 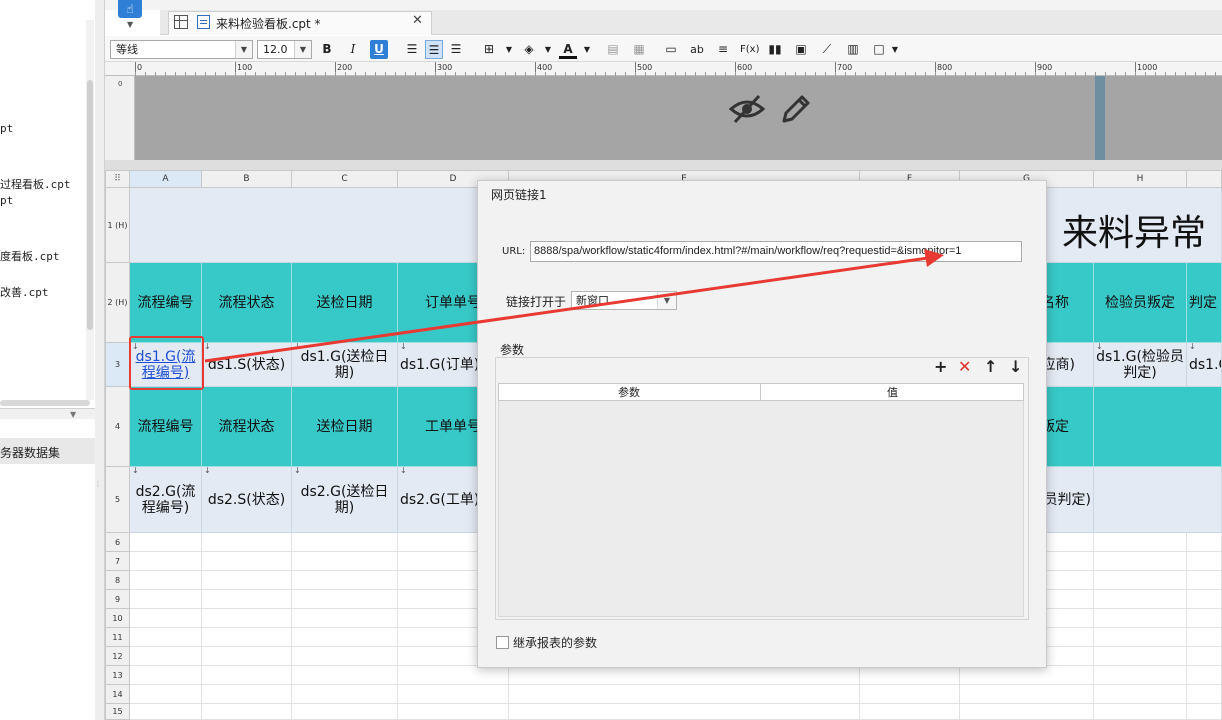 I want to click on data-cell: ↓ ds2.G(流程编号), so click(x=166, y=500).